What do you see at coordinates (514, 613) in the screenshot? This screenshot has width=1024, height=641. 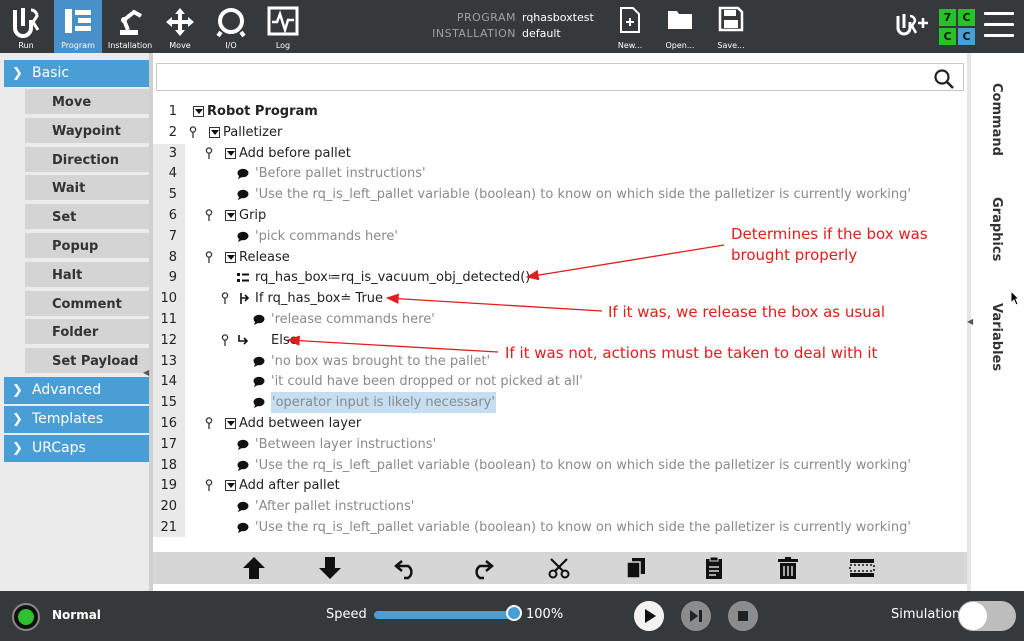 I see `speed-slider-handle` at bounding box center [514, 613].